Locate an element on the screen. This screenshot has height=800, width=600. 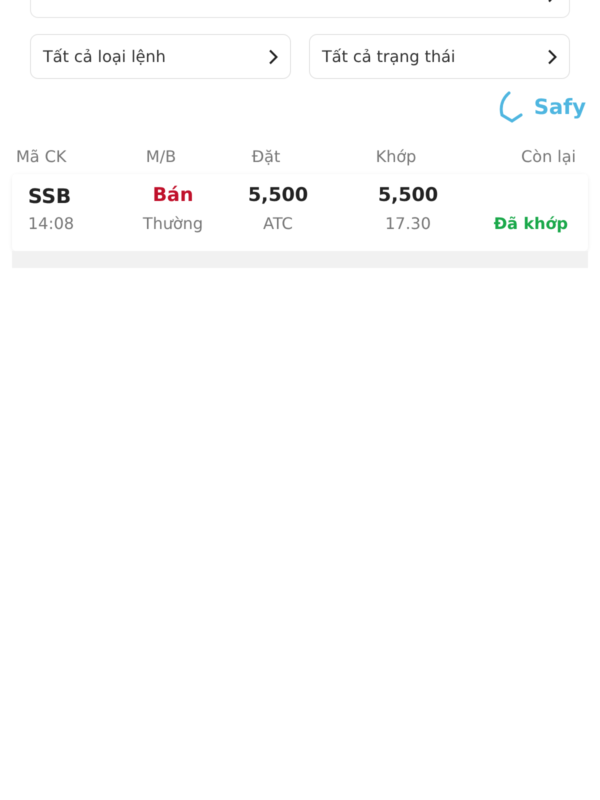
order-card: SSB Bán 5,500 5,500 14:08 Thường ATC 17.30 Đã khớp is located at coordinates (300, 212).